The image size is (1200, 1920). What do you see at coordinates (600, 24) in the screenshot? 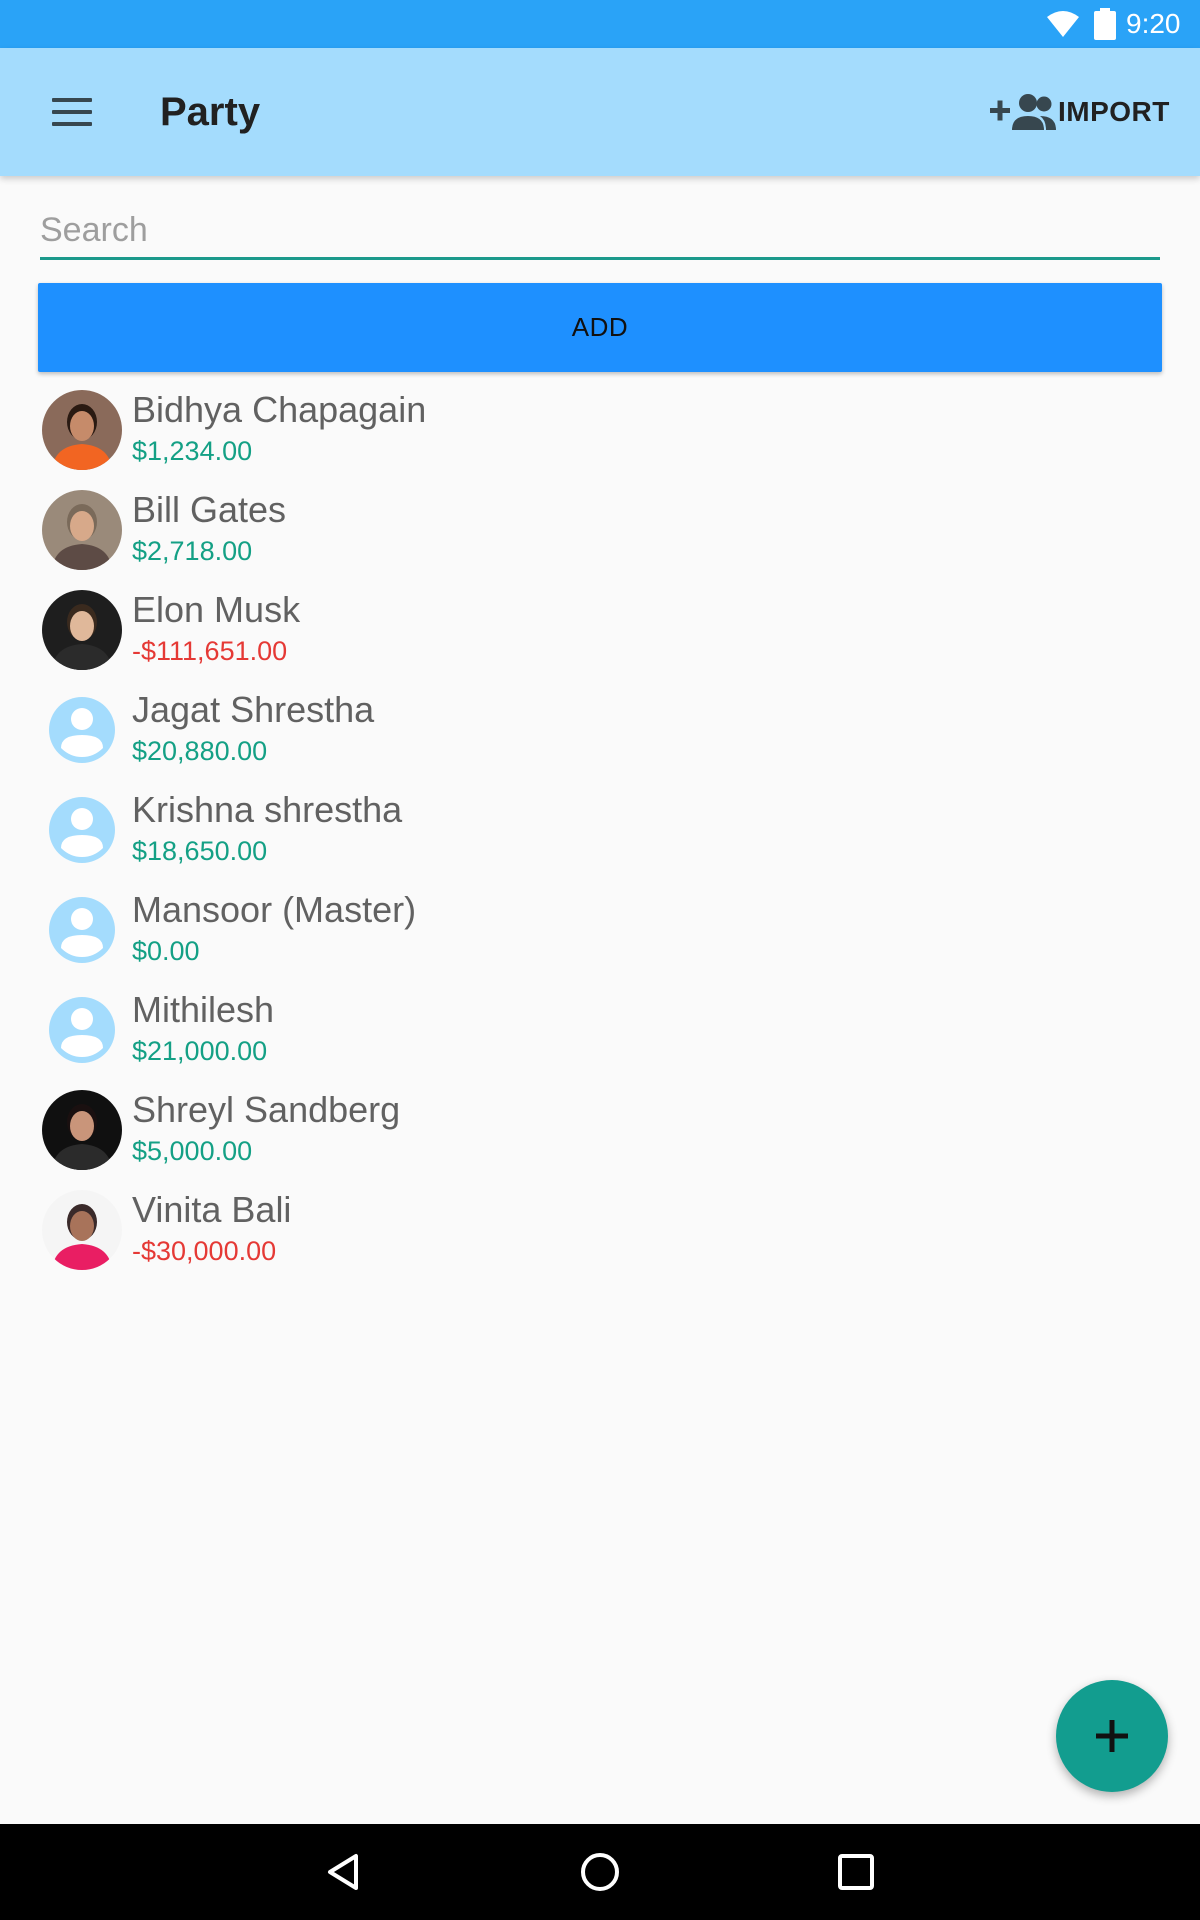
I see `status-bar: 9:20` at bounding box center [600, 24].